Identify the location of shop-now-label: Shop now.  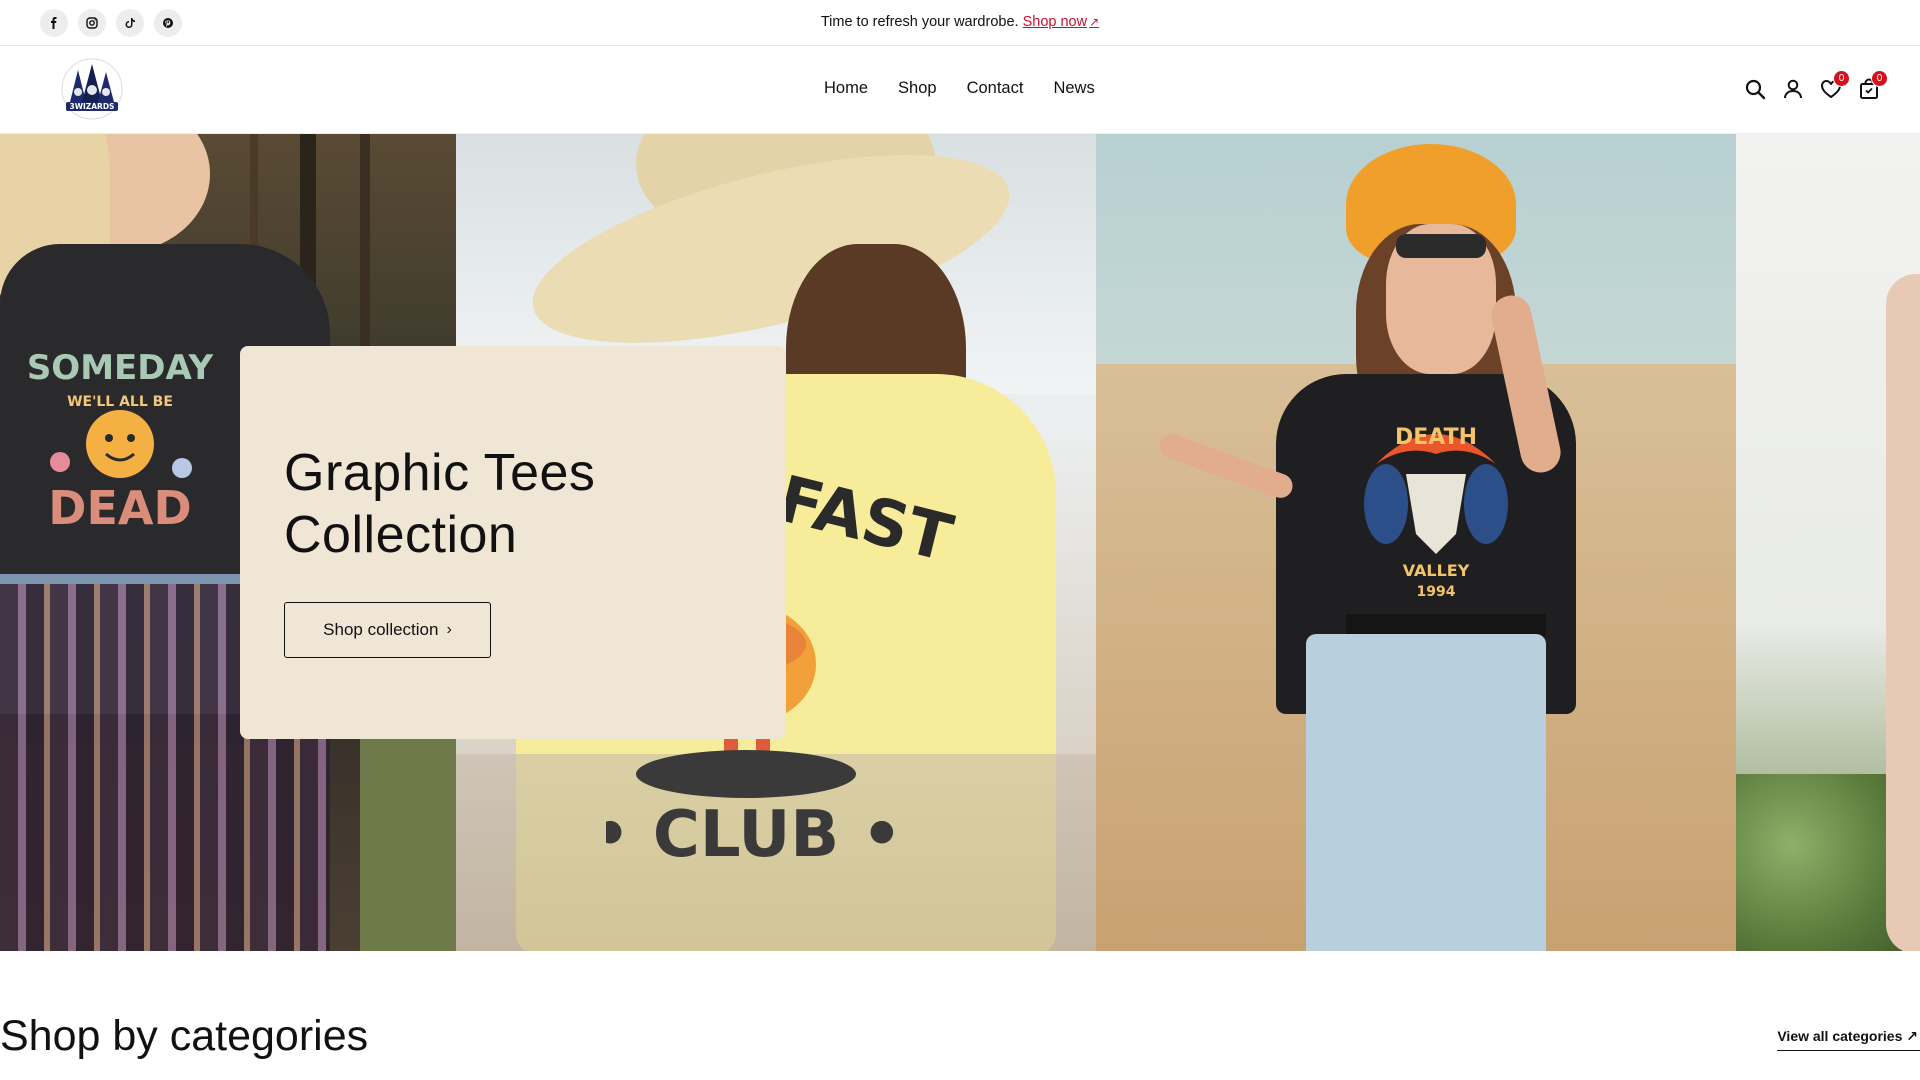
(1055, 22).